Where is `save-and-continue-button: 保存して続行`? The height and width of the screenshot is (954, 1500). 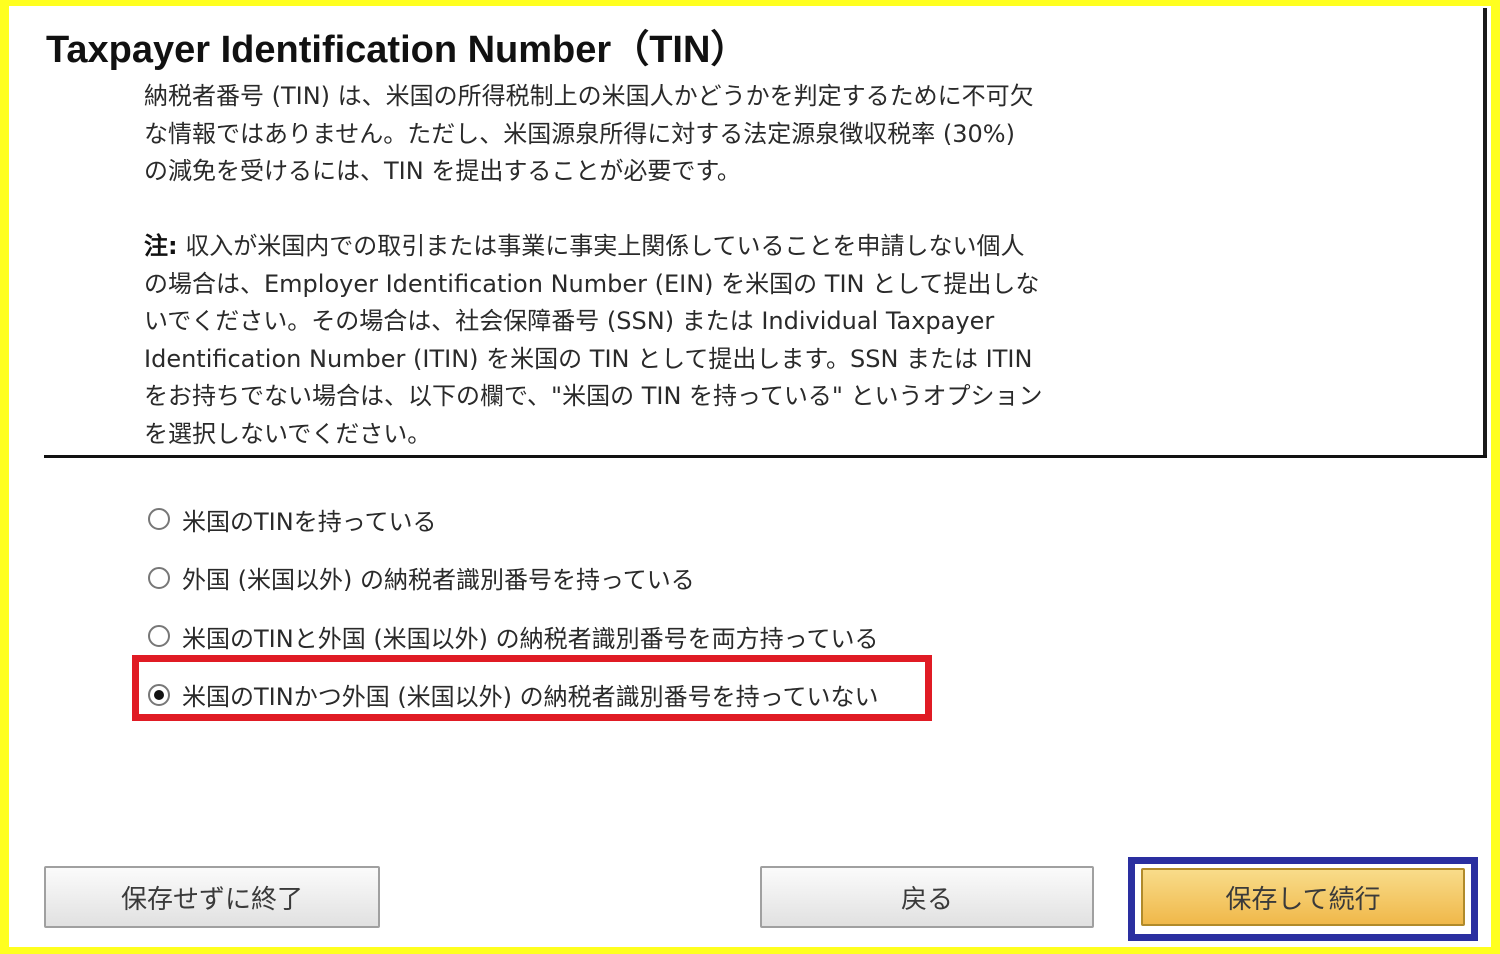 save-and-continue-button: 保存して続行 is located at coordinates (1303, 897).